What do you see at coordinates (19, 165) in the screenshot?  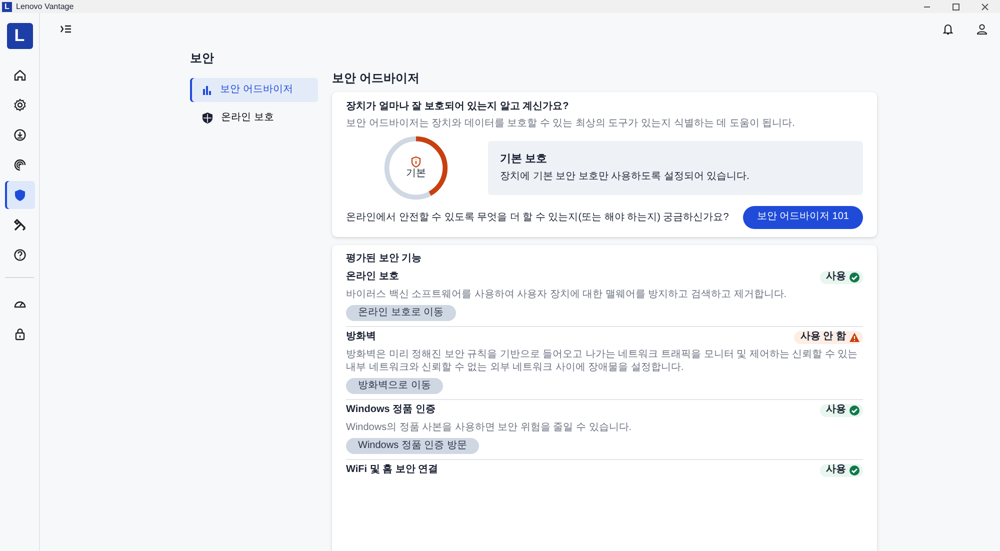 I see `spiral-icon` at bounding box center [19, 165].